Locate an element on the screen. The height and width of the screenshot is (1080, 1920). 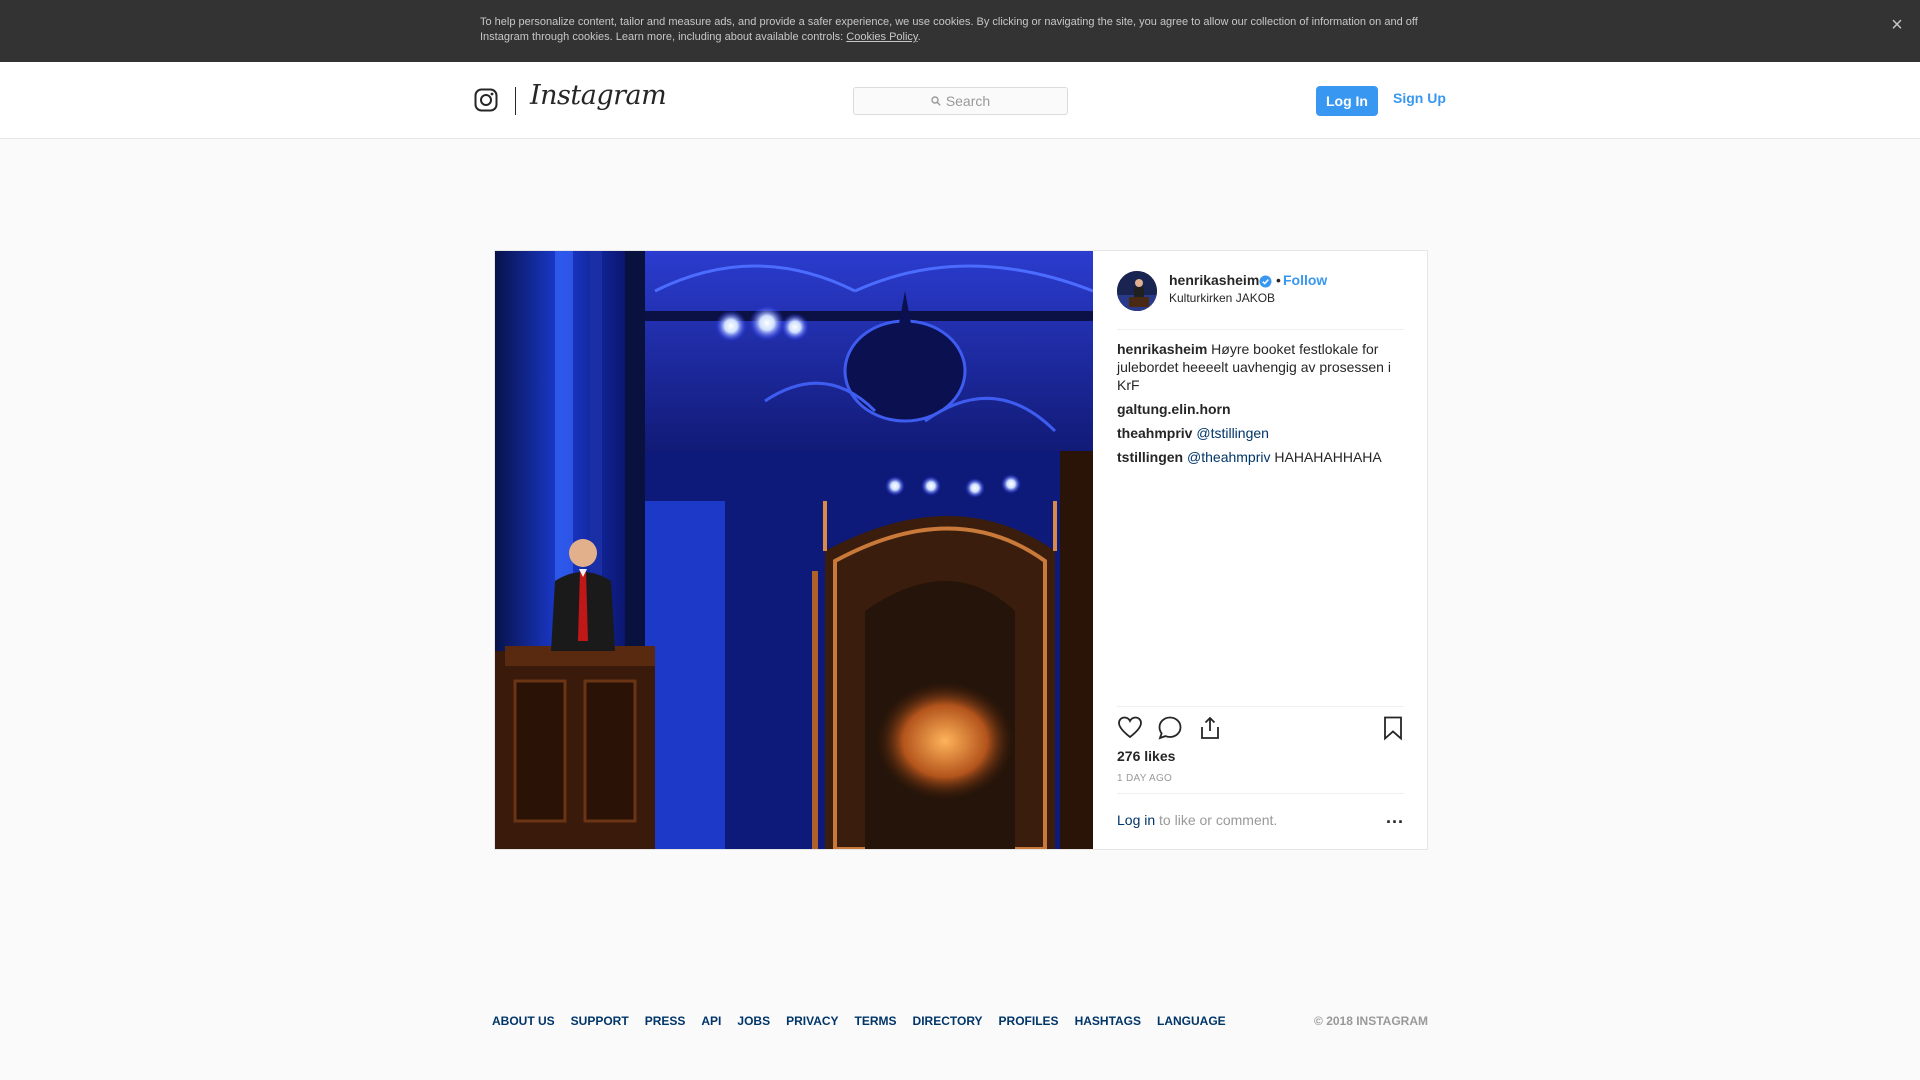
footer-link-support: SUPPORT is located at coordinates (600, 1021).